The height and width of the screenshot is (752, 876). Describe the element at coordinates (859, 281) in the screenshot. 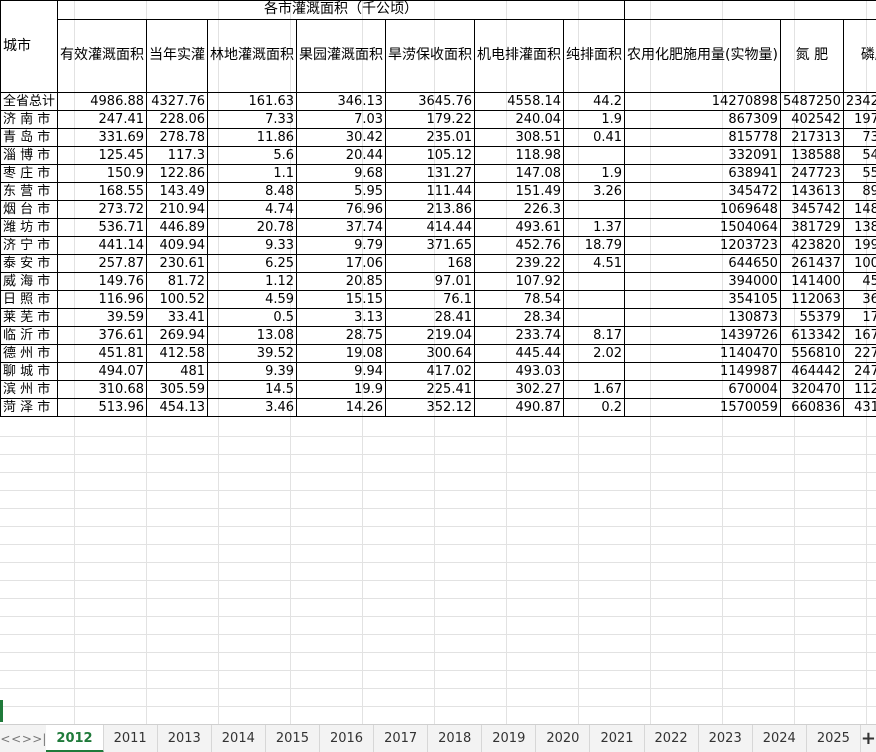

I see `value-cell: 45056` at that location.